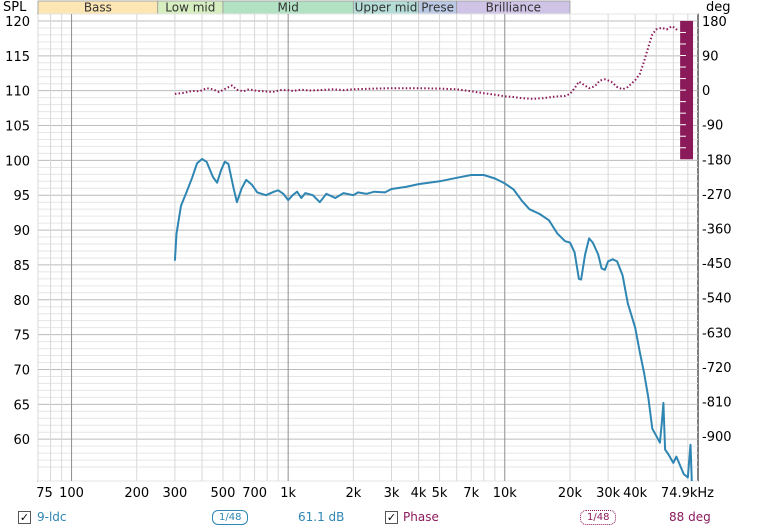 The height and width of the screenshot is (532, 760). I want to click on right-tick-label: -810, so click(717, 402).